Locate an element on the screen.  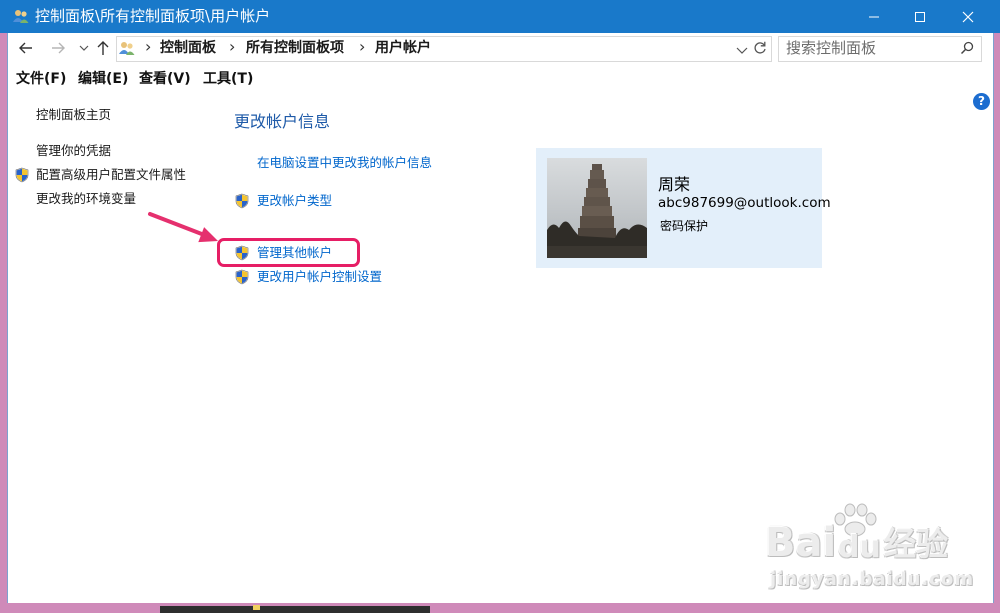
search-icon is located at coordinates (967, 48).